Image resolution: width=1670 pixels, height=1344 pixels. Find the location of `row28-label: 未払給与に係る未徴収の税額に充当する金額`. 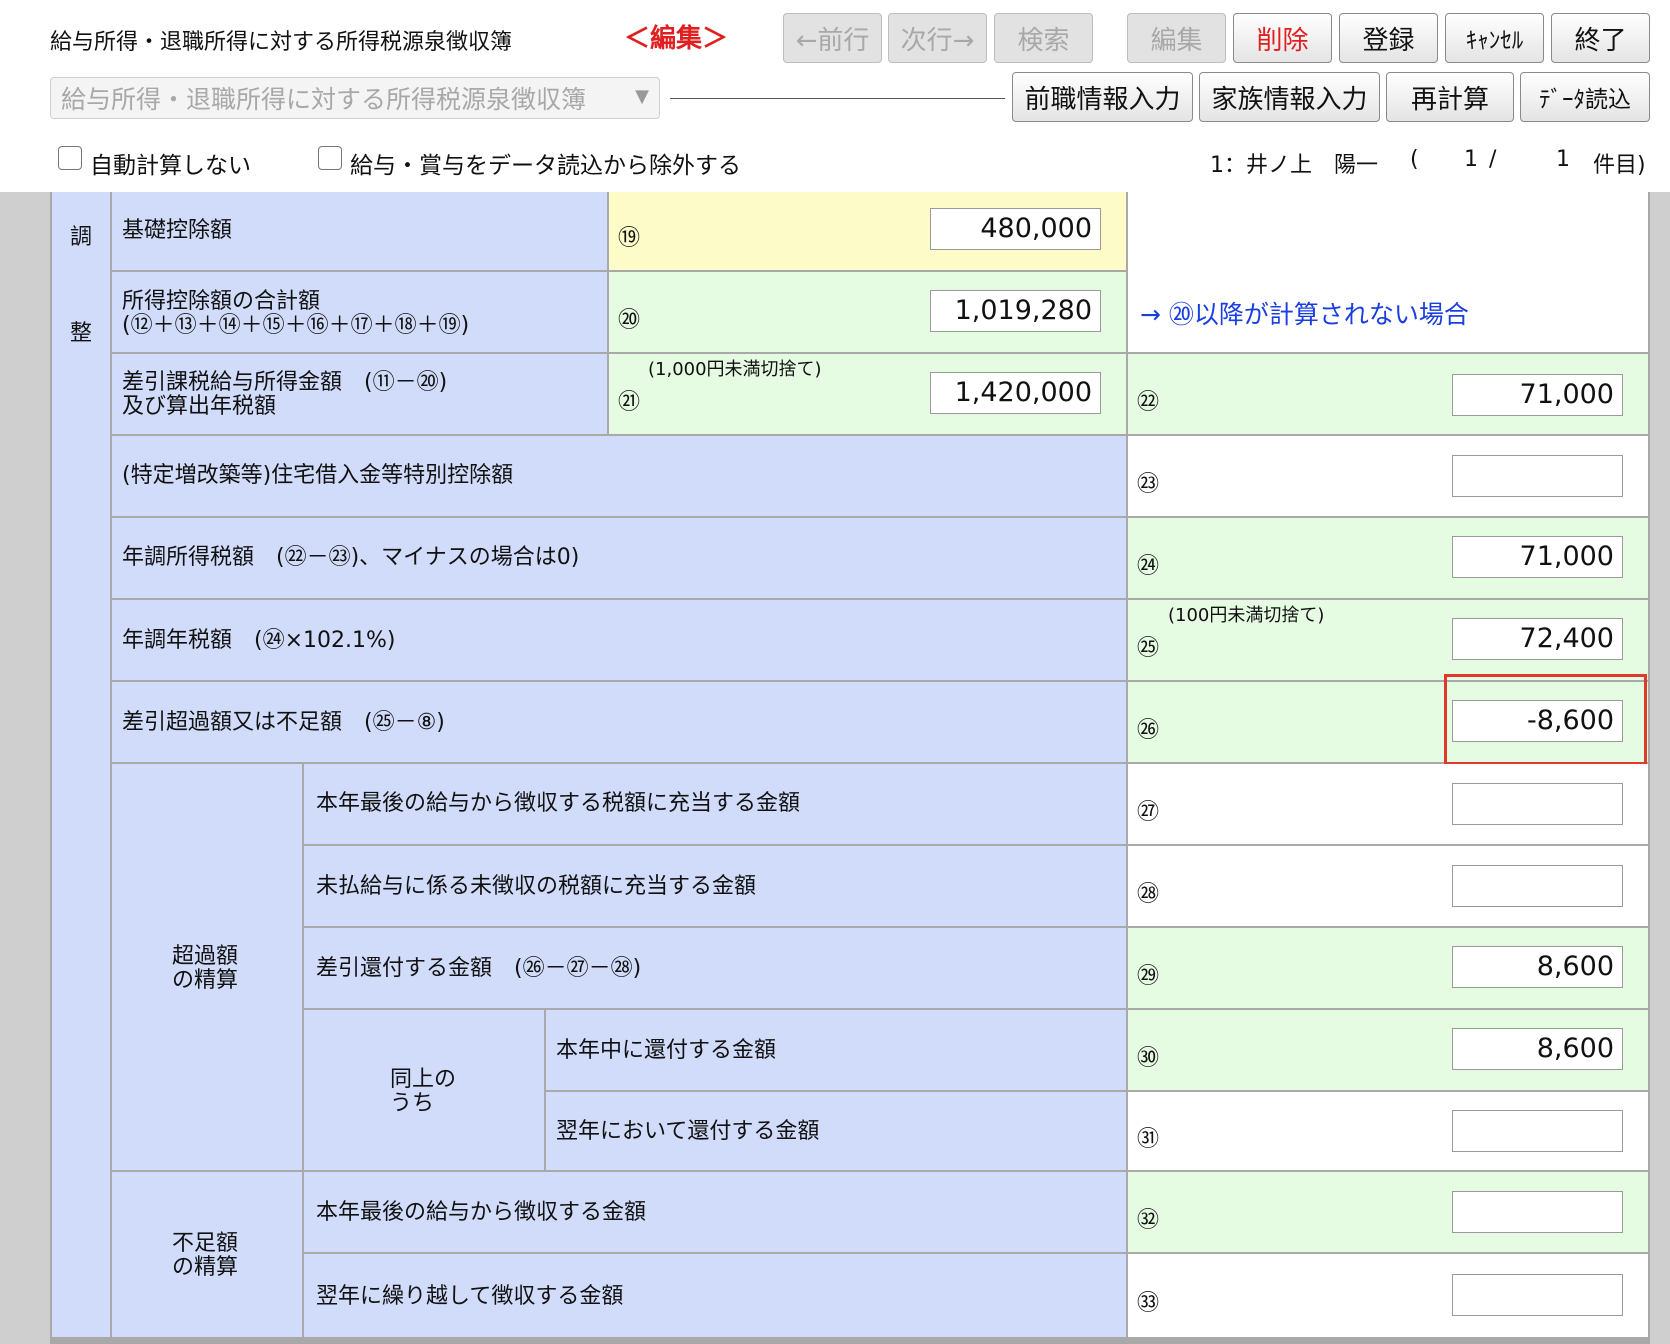

row28-label: 未払給与に係る未徴収の税額に充当する金額 is located at coordinates (536, 886).